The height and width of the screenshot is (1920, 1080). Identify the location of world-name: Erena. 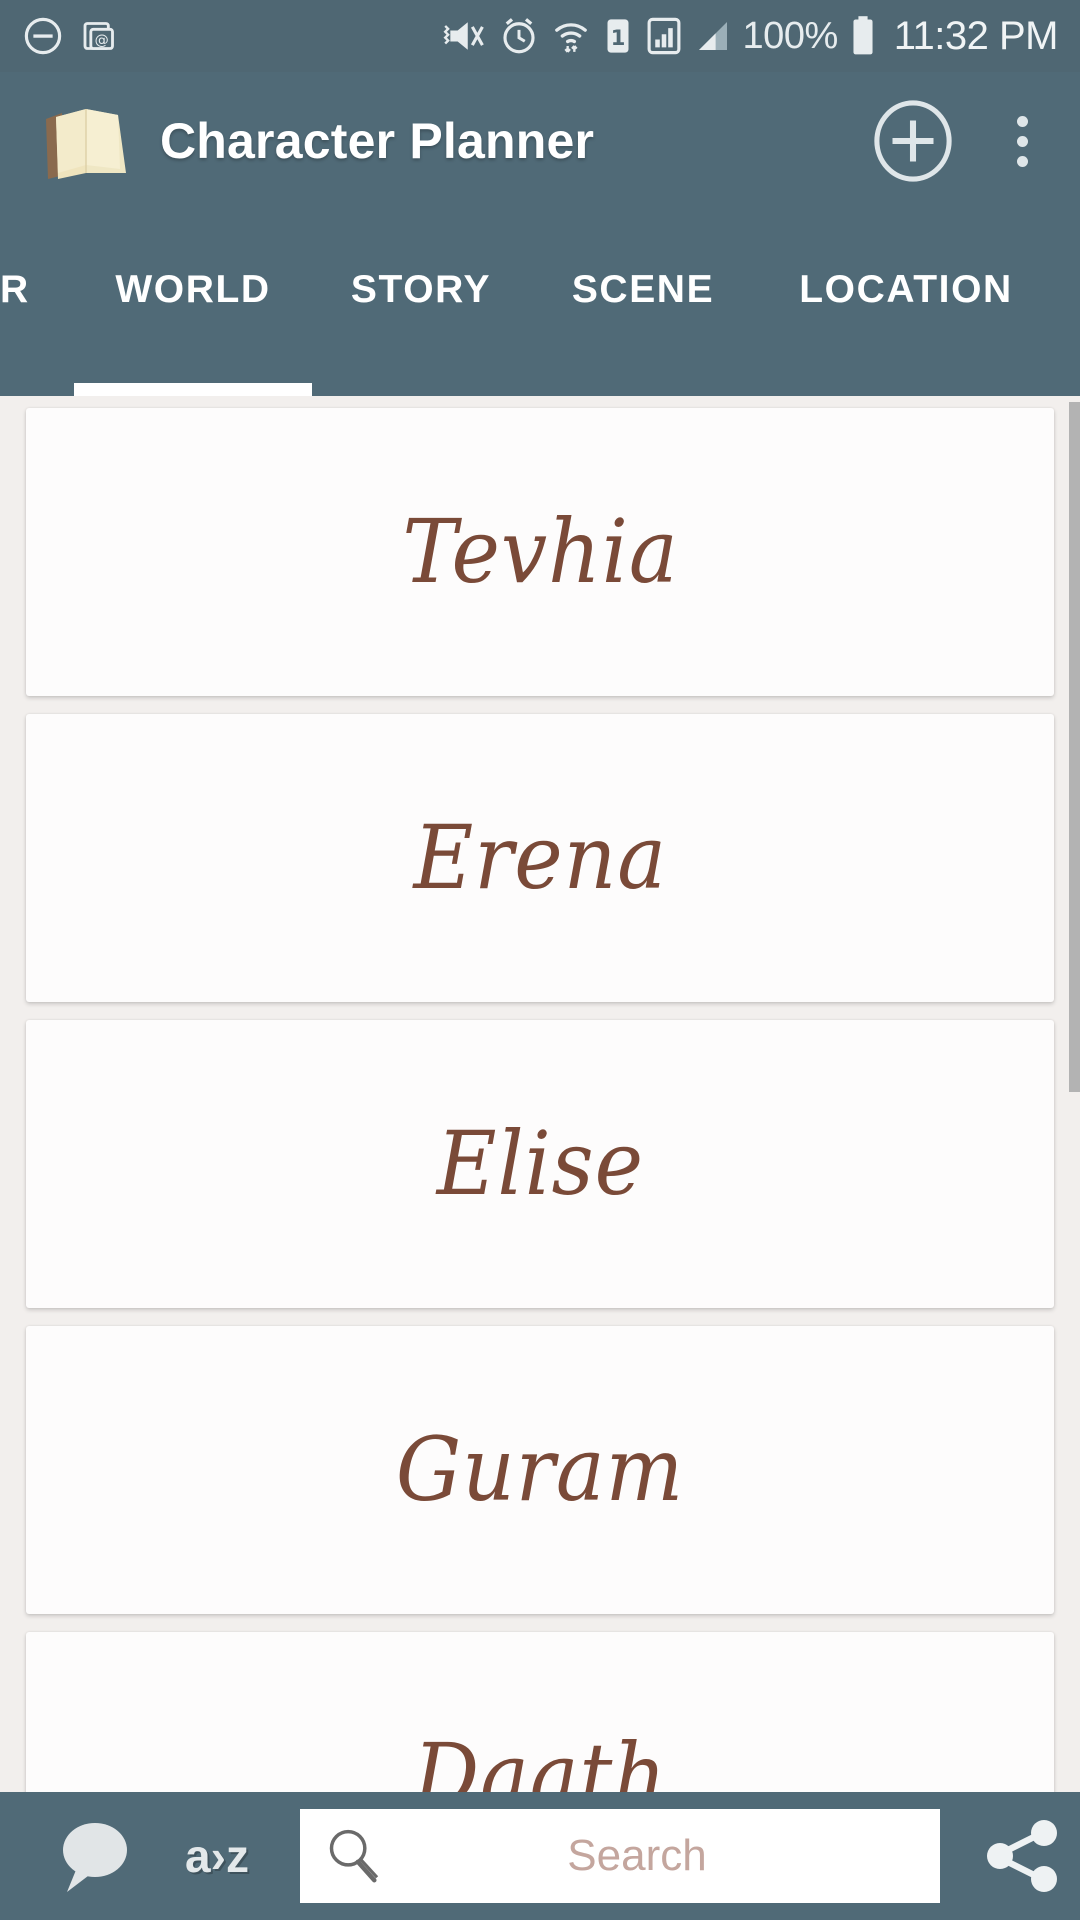
(540, 857).